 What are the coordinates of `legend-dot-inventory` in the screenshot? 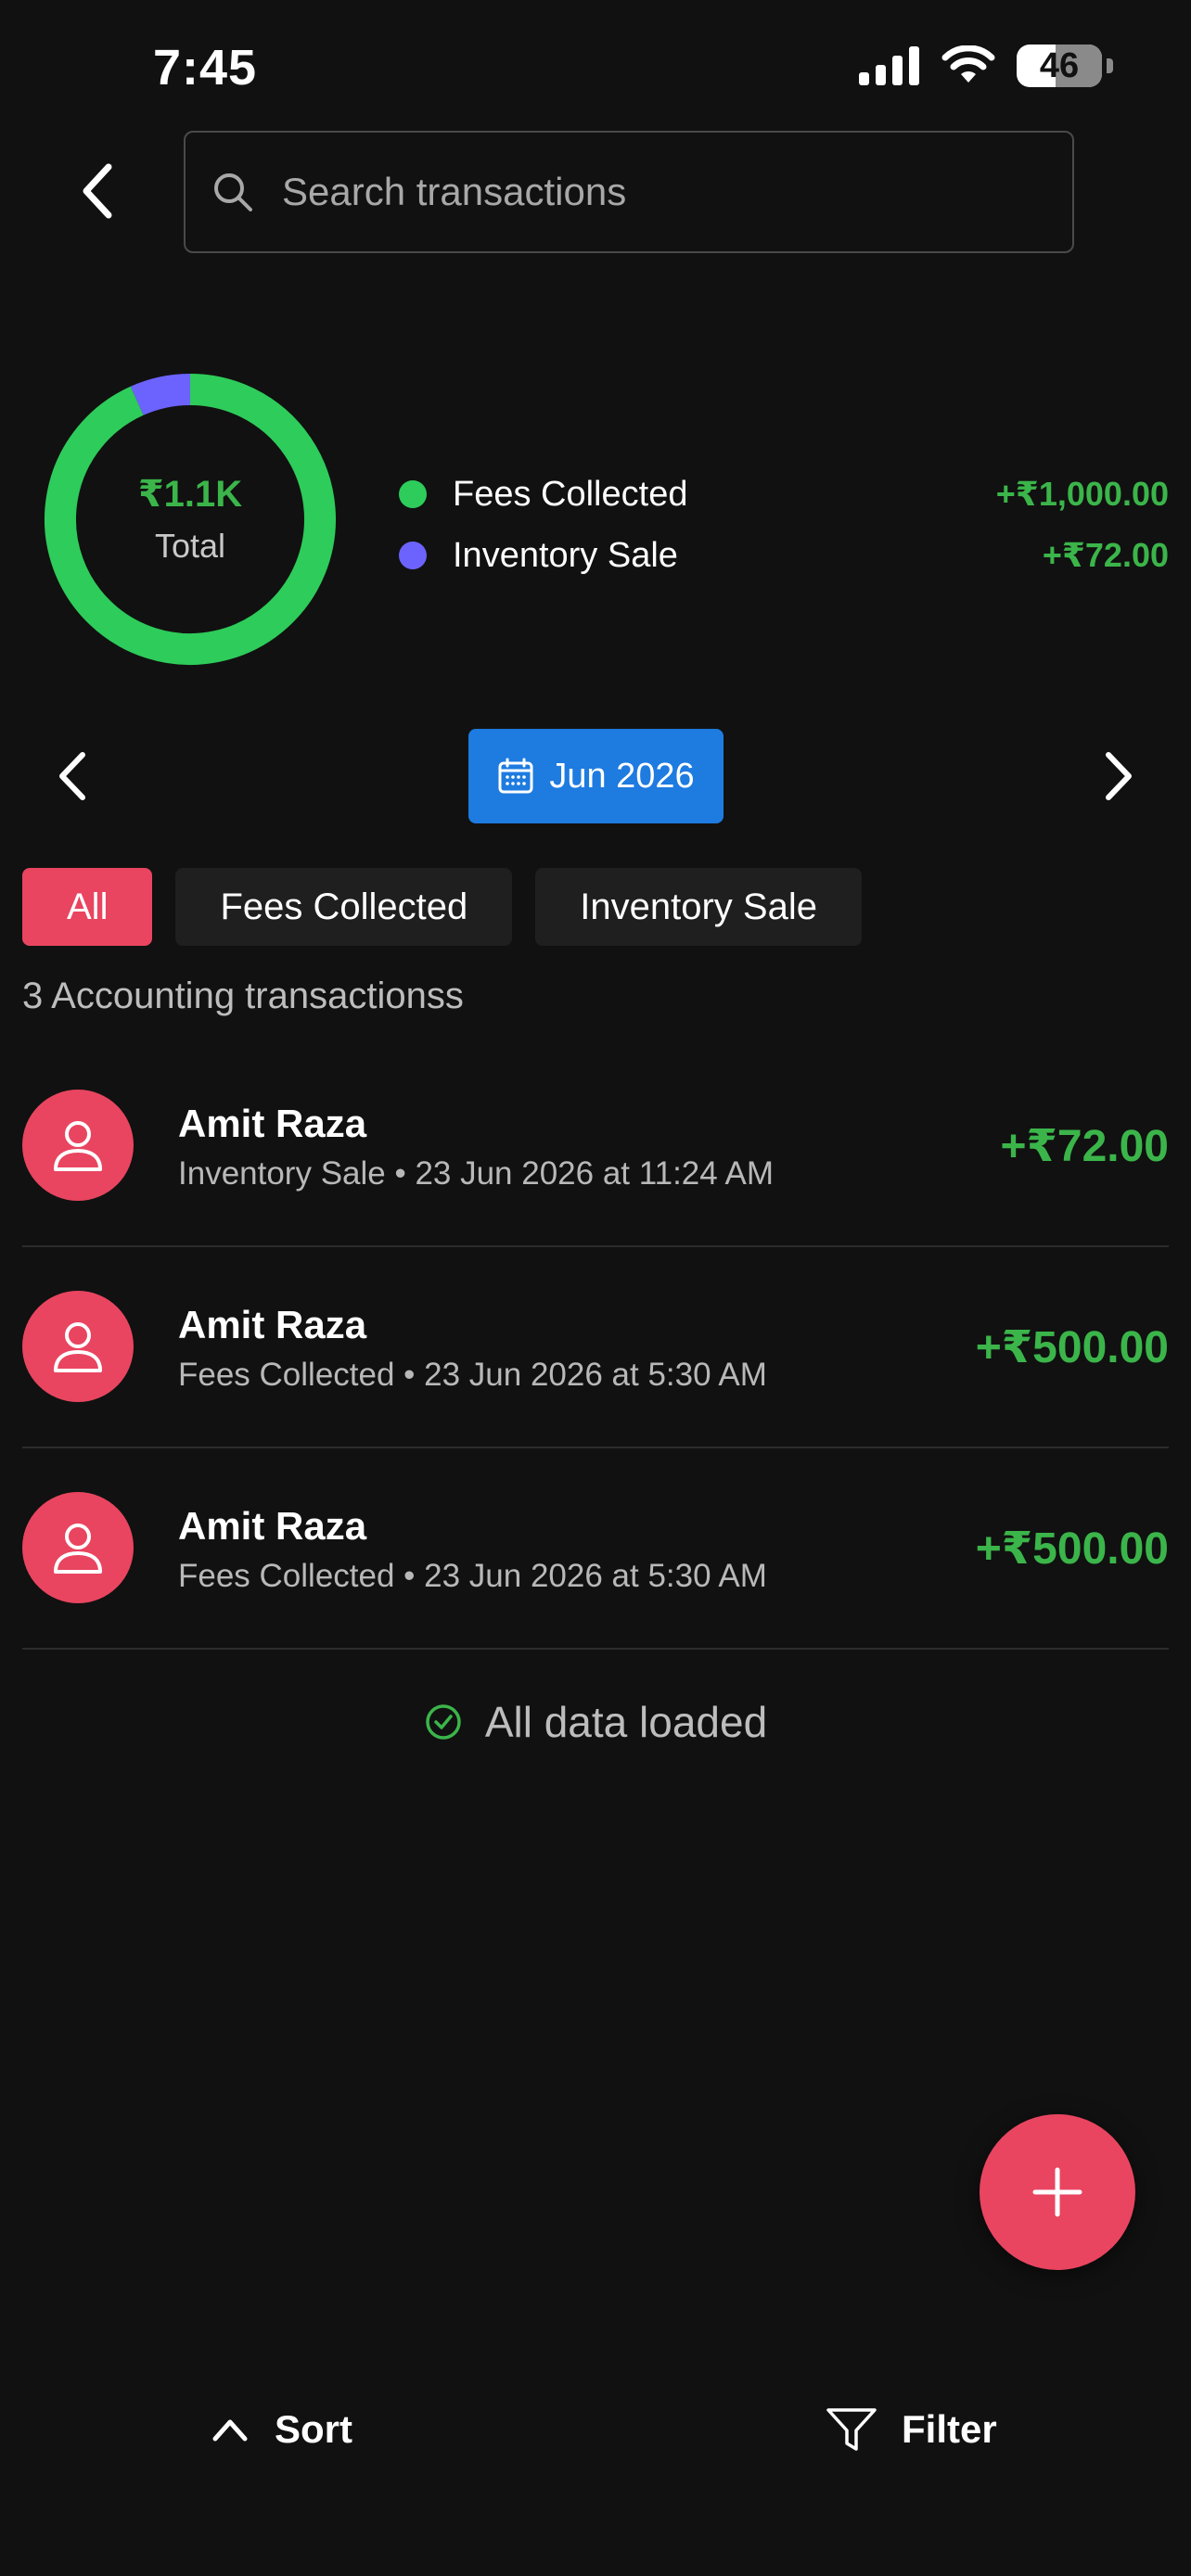 It's located at (413, 555).